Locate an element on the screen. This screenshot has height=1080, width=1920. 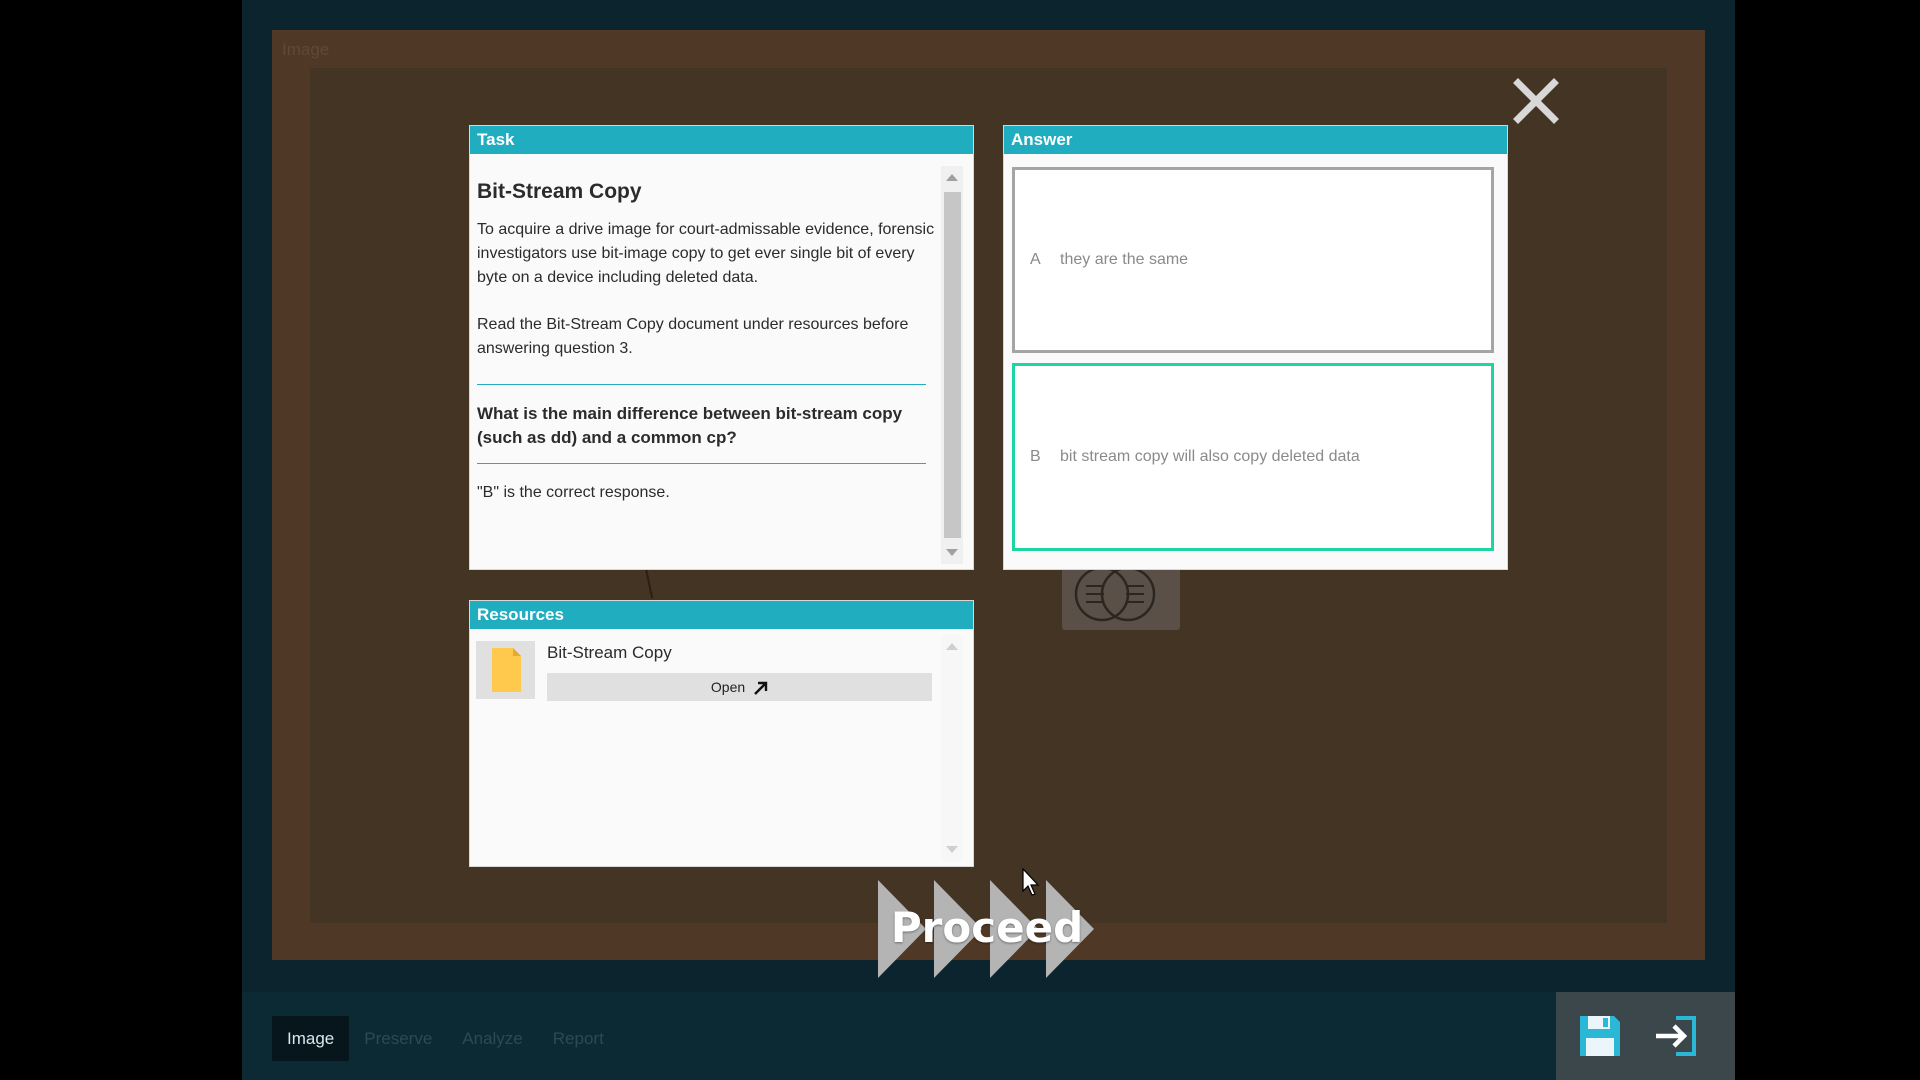
resource-name: Bit-Stream Copy is located at coordinates (609, 652).